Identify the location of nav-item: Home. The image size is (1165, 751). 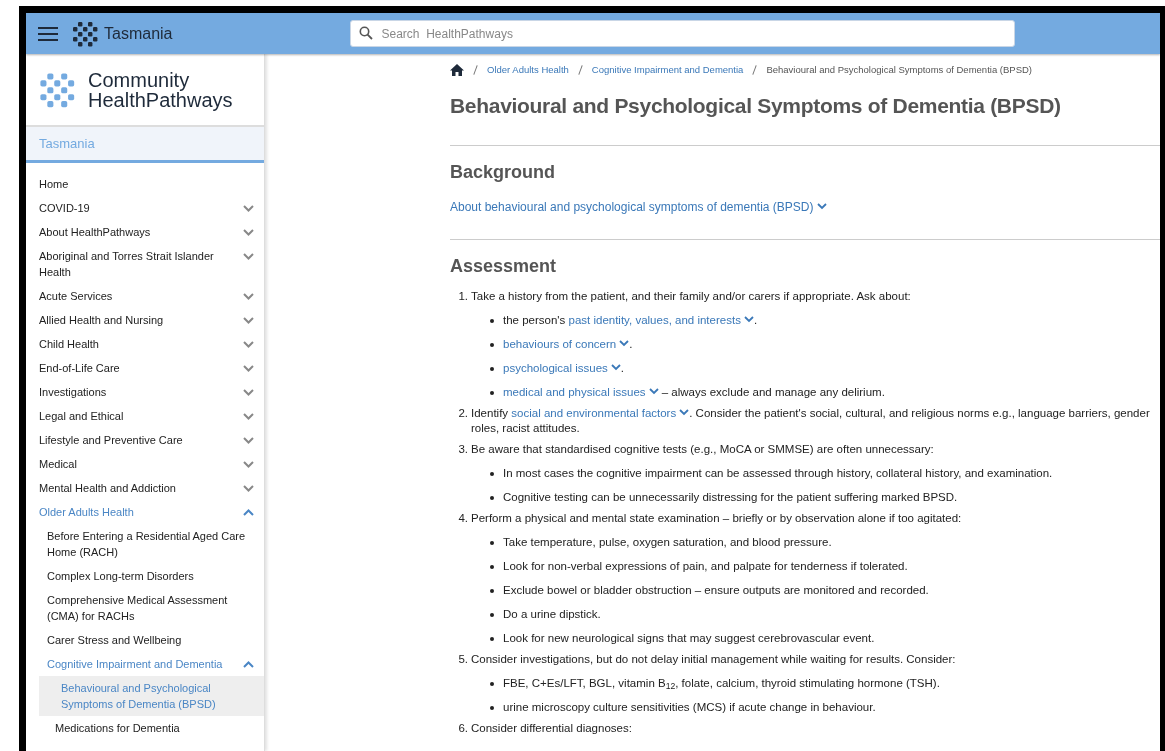
(145, 184).